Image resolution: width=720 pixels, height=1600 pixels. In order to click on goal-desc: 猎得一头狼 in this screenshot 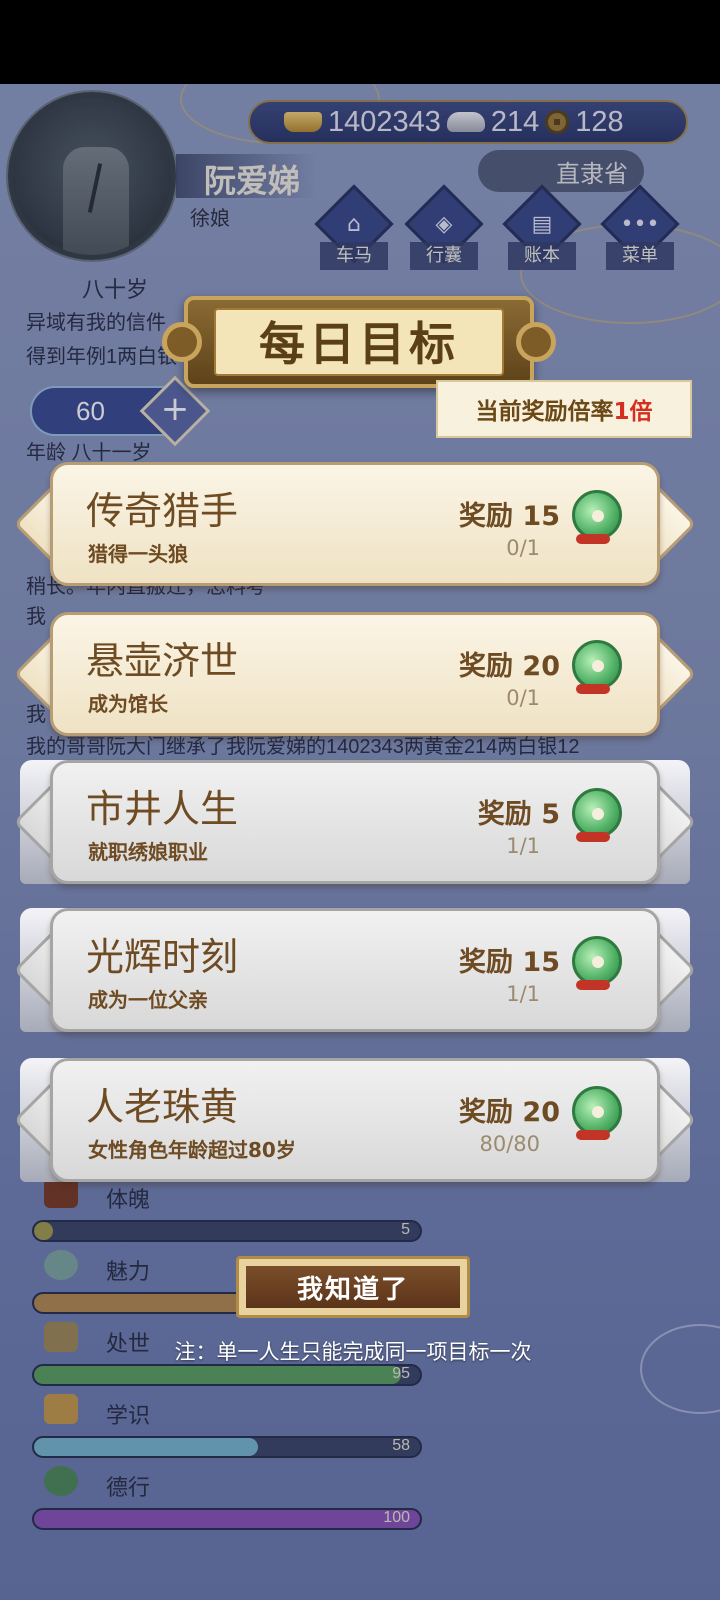, I will do `click(138, 554)`.